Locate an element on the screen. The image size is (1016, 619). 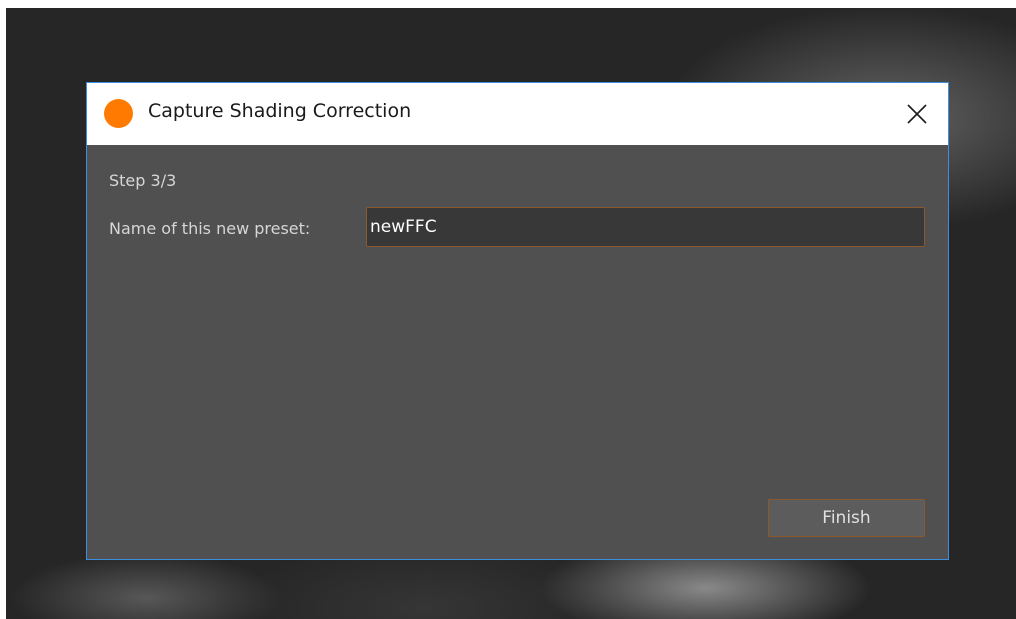
preset-name-input is located at coordinates (645, 227).